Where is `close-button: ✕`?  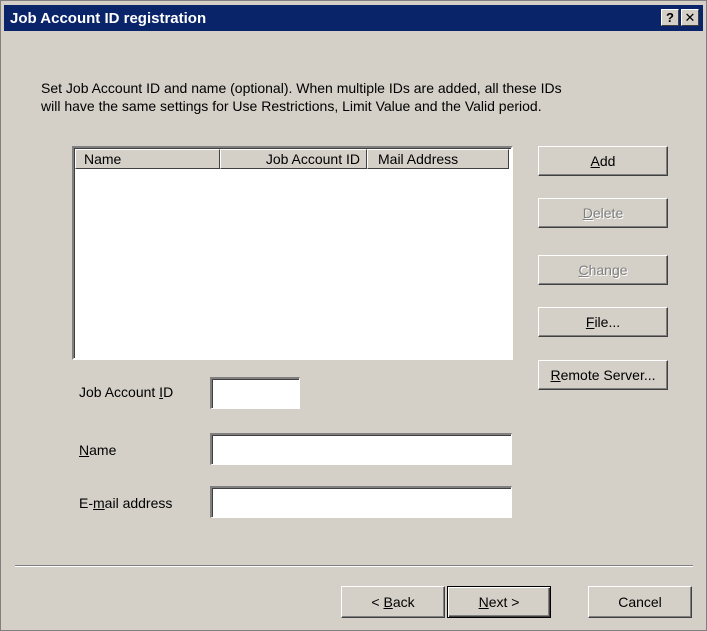 close-button: ✕ is located at coordinates (690, 17).